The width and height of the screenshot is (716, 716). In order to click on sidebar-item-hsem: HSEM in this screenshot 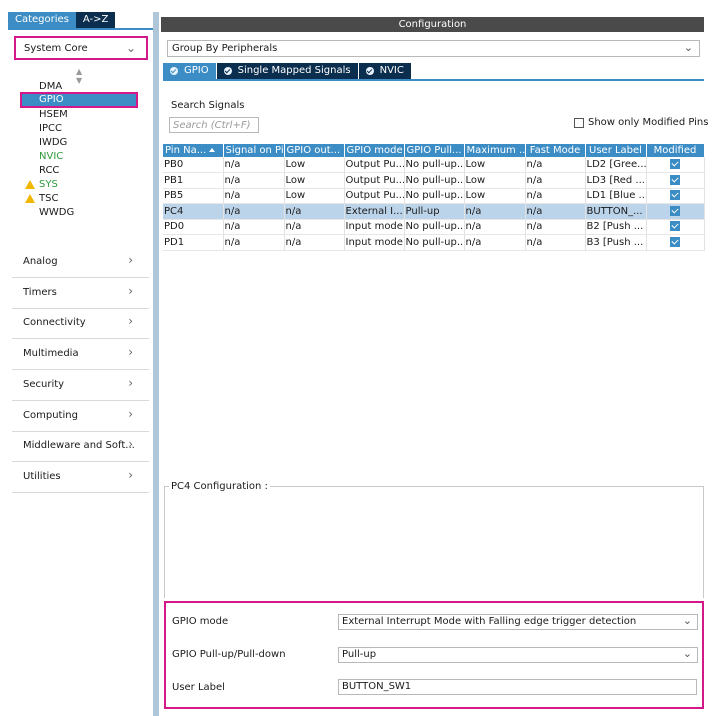, I will do `click(53, 114)`.